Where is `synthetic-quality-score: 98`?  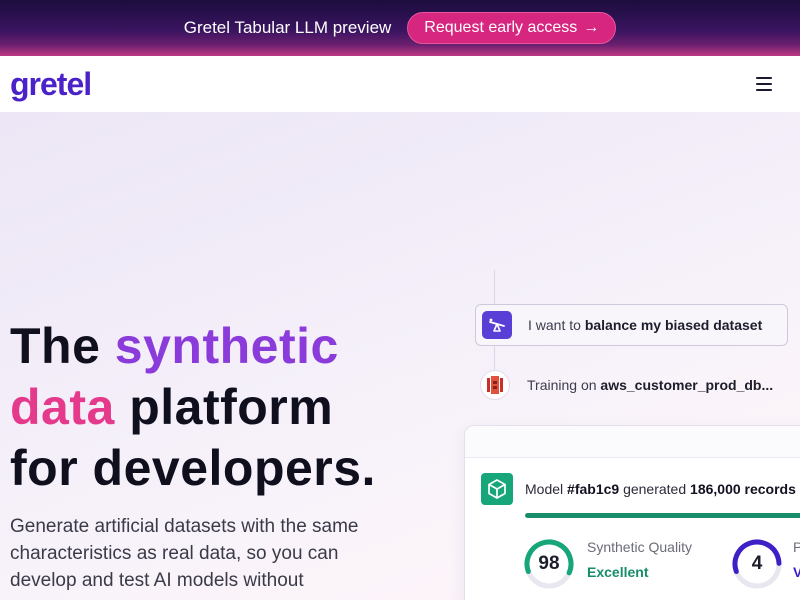
synthetic-quality-score: 98 is located at coordinates (549, 563).